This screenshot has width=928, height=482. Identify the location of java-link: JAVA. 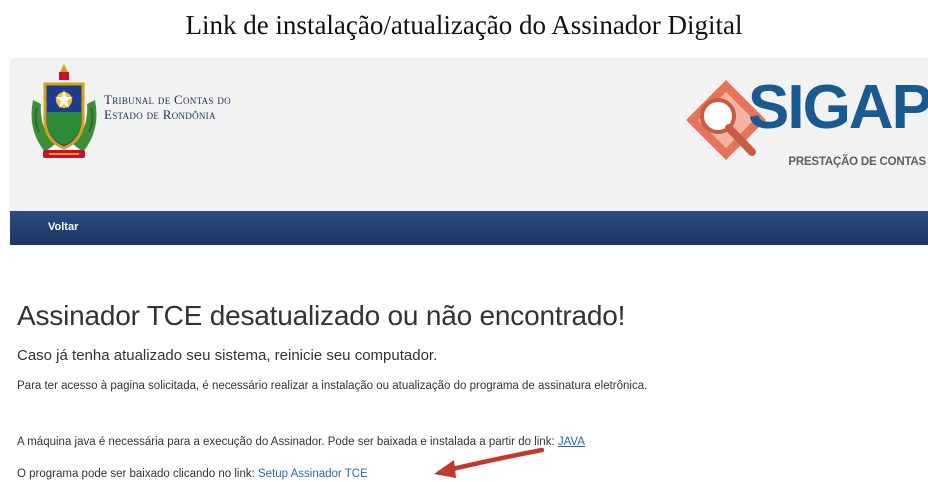
(571, 442).